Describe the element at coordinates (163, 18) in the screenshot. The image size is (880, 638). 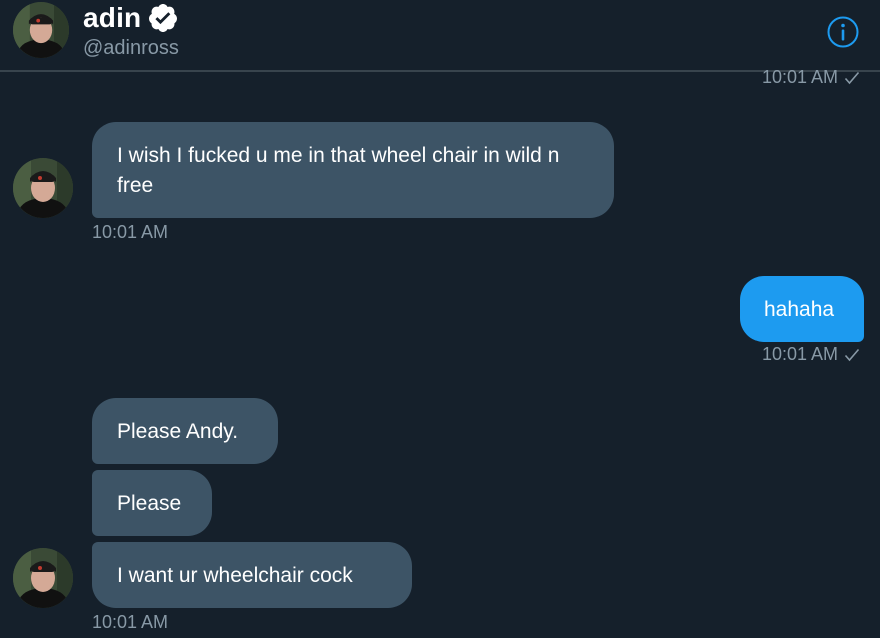
I see `verified-badge-icon` at that location.